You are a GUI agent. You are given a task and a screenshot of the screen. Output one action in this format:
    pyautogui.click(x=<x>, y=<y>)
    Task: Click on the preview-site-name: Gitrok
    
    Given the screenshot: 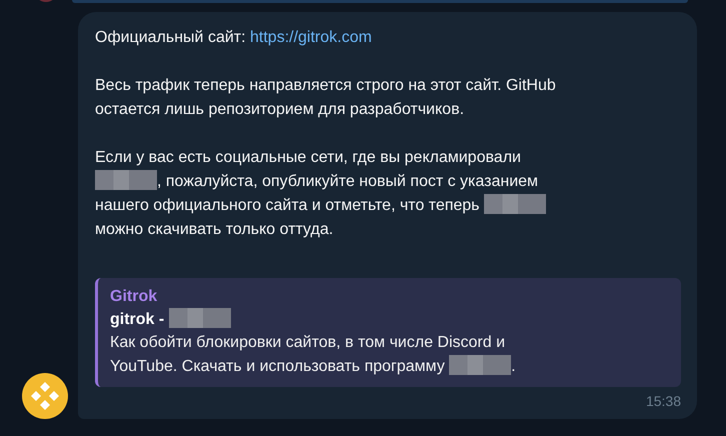 What is the action you would take?
    pyautogui.click(x=134, y=297)
    